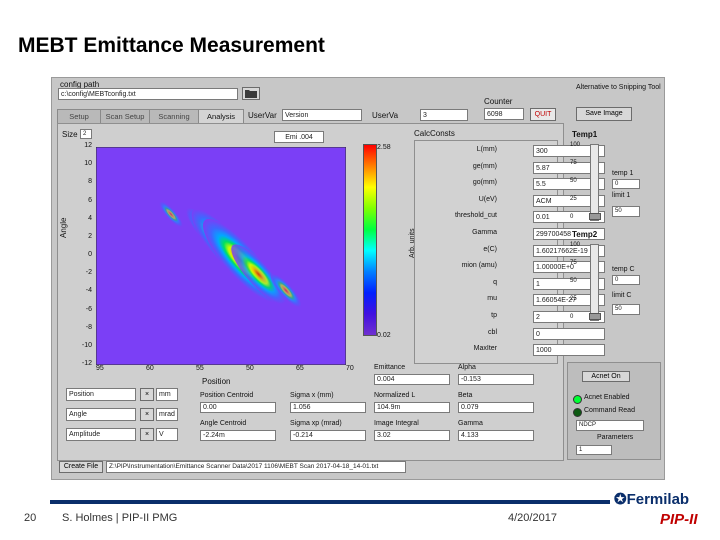 This screenshot has width=720, height=540. What do you see at coordinates (120, 518) in the screenshot?
I see `footer-author: S. Holmes | PIP-II PMG` at bounding box center [120, 518].